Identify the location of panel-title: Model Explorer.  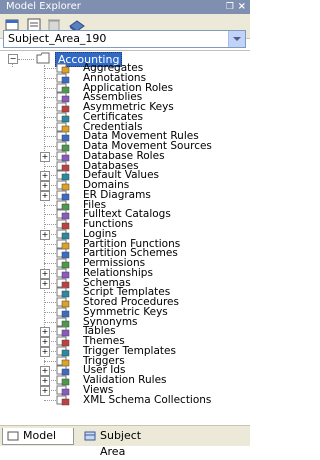
(43, 6).